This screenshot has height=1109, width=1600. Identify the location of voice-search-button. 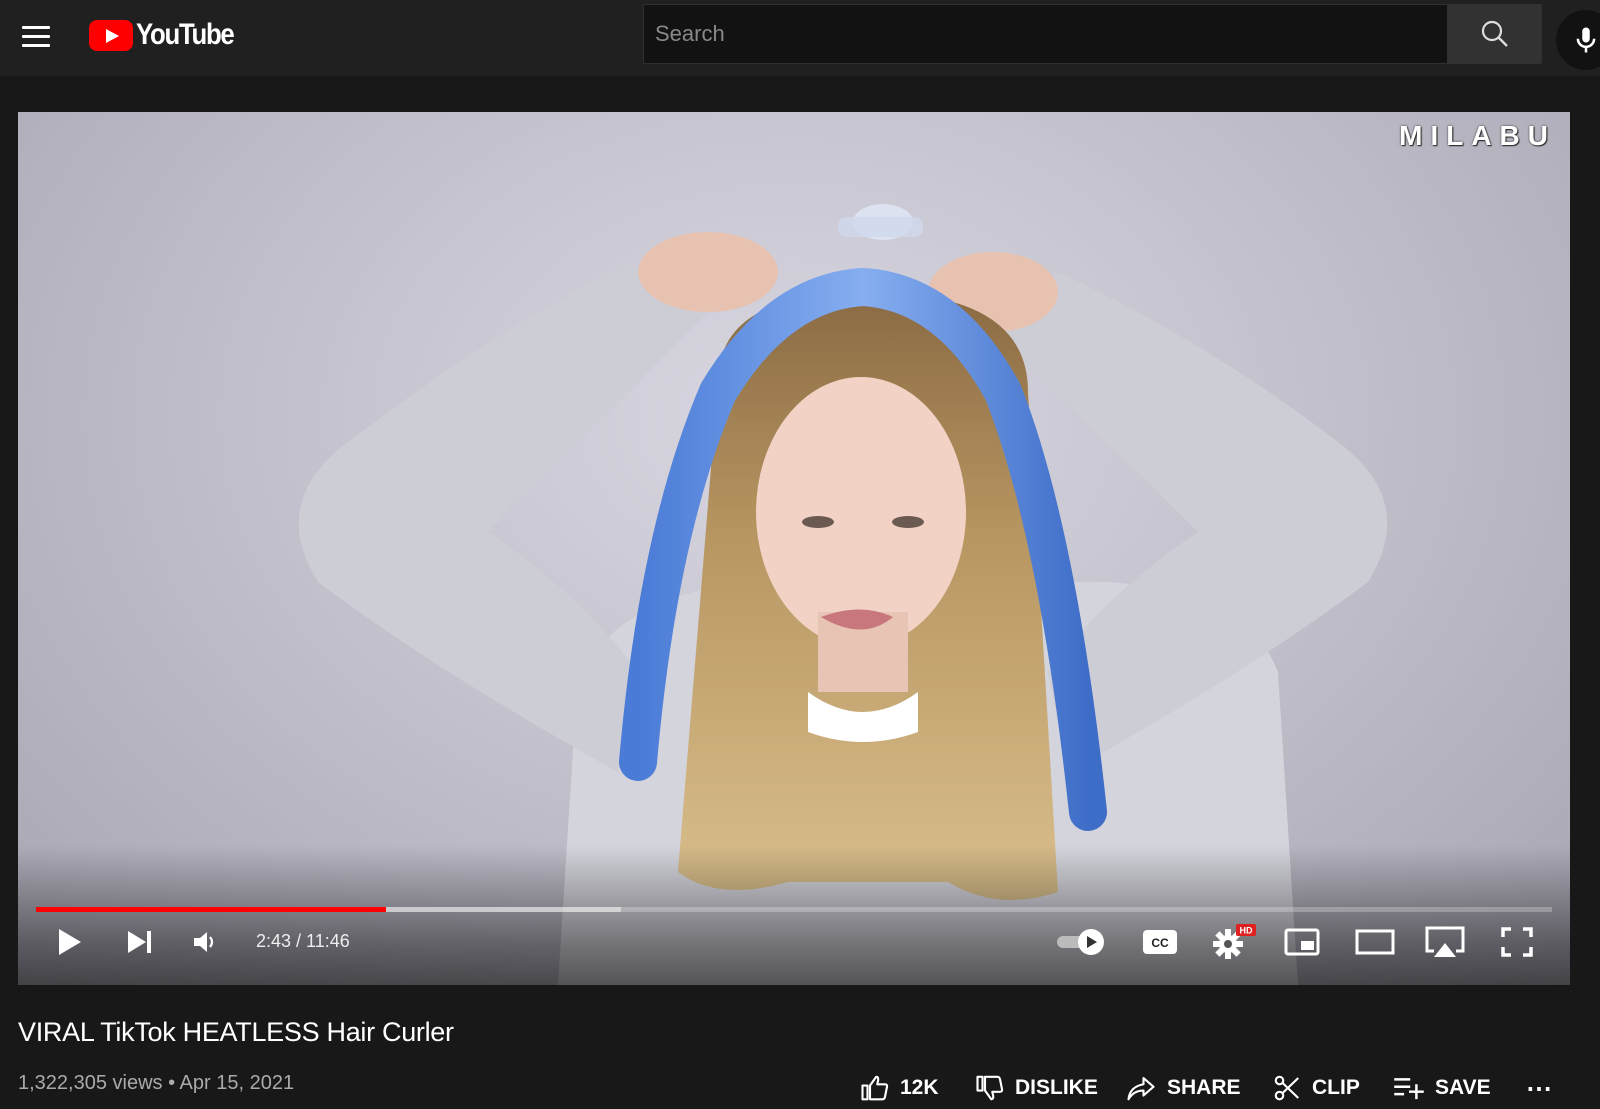
(1578, 40).